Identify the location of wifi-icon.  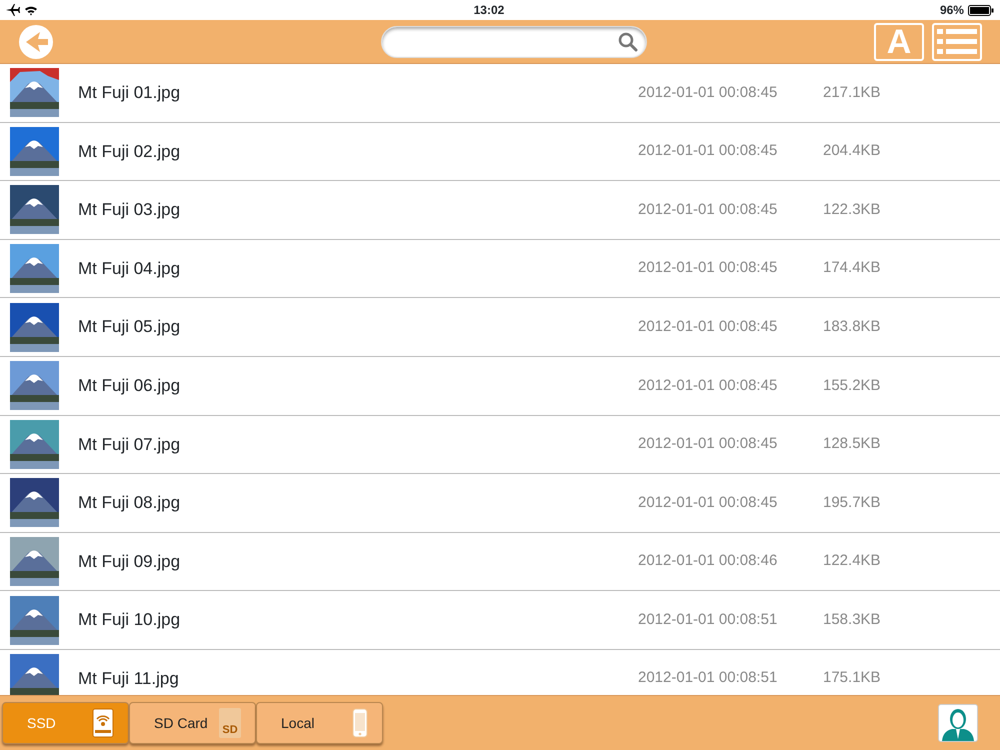
(31, 10).